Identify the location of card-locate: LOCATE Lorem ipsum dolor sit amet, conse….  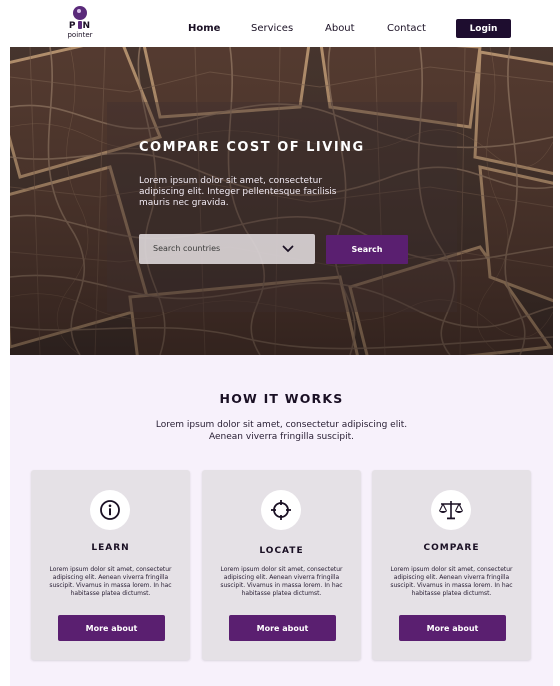
(281, 565).